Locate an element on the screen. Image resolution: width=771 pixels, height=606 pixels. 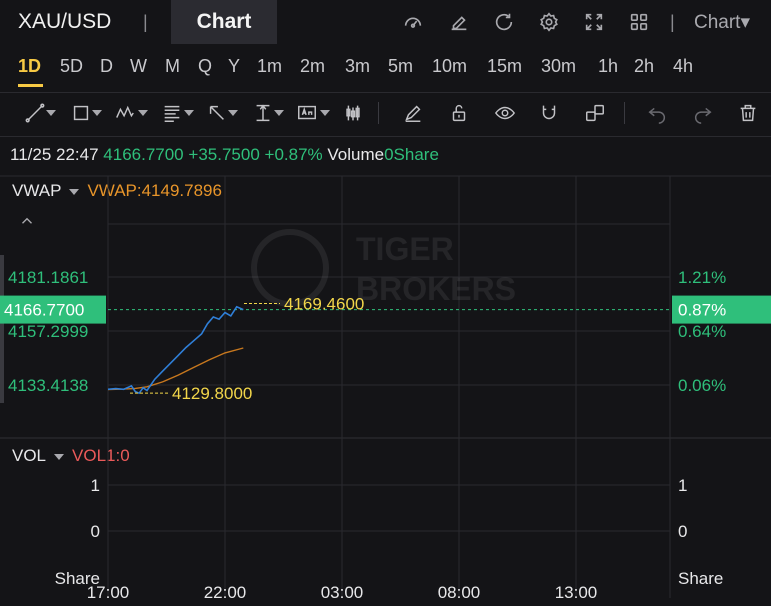
x-tick-label: 22:00 is located at coordinates (225, 592).